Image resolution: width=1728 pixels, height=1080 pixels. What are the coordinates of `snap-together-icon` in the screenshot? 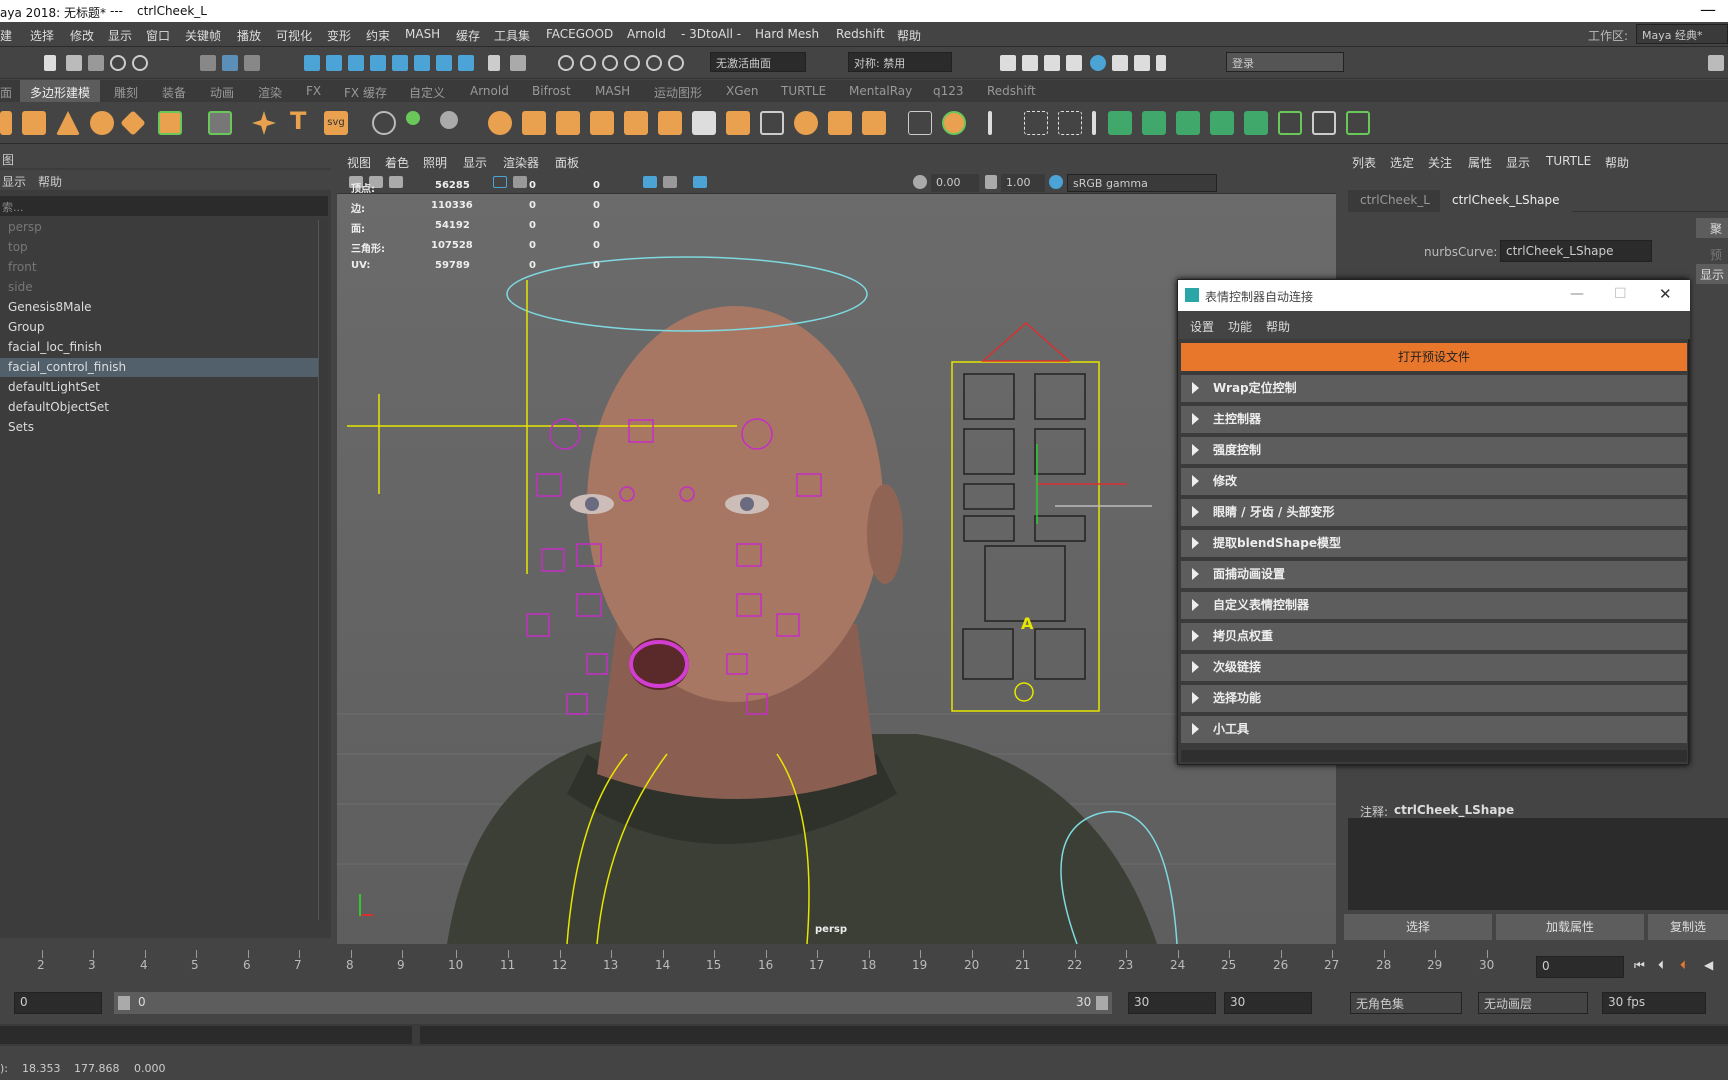 It's located at (413, 118).